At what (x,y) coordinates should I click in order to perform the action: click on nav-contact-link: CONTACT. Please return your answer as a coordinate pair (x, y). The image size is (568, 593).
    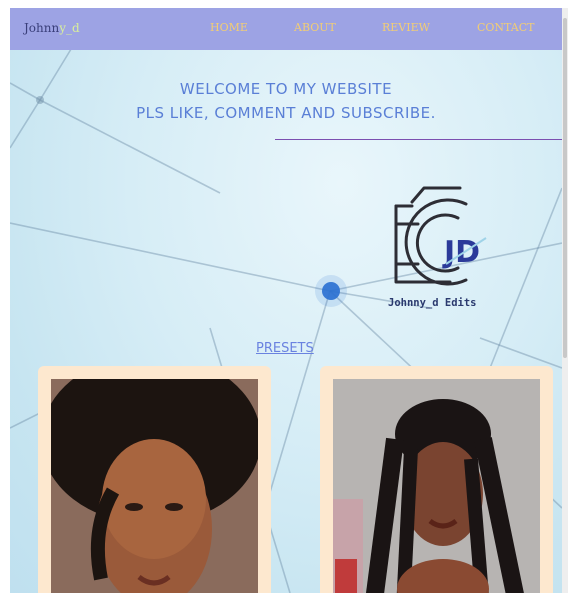
    Looking at the image, I should click on (506, 27).